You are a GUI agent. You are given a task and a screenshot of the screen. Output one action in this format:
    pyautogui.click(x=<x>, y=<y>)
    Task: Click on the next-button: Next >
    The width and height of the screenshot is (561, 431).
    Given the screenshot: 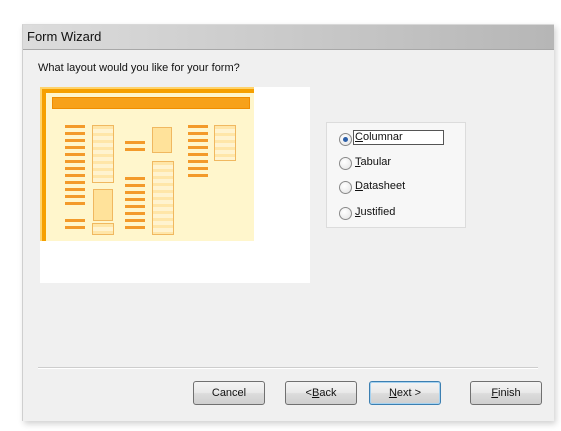 What is the action you would take?
    pyautogui.click(x=405, y=393)
    